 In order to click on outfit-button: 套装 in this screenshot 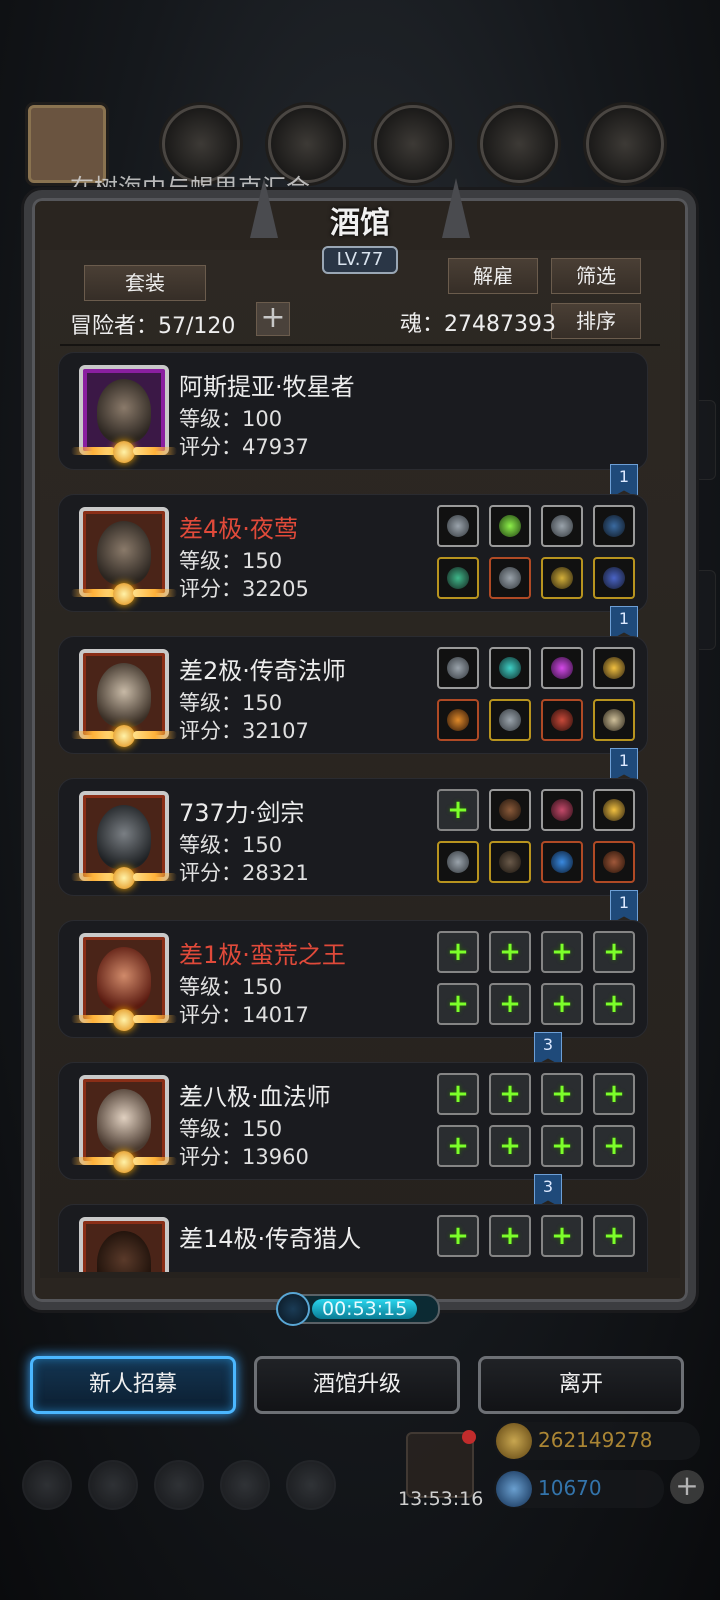, I will do `click(145, 283)`.